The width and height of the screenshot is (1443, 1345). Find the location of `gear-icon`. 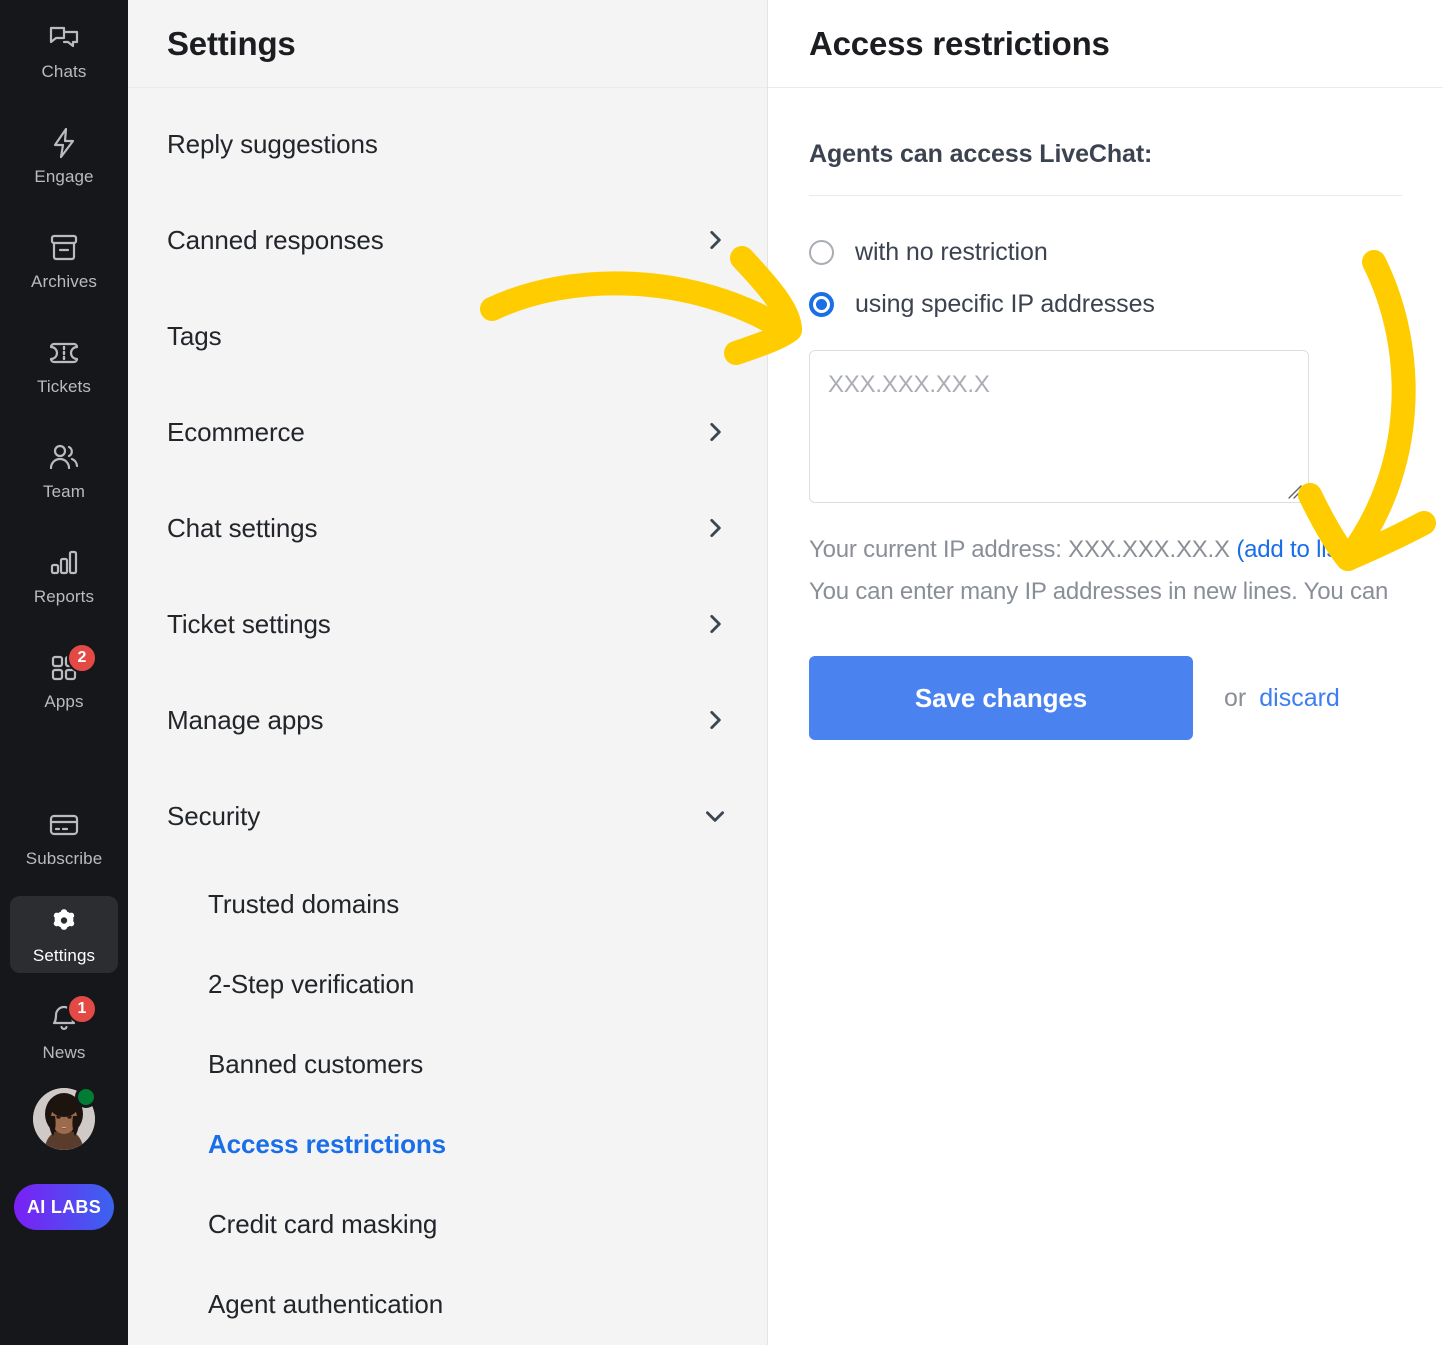

gear-icon is located at coordinates (64, 922).